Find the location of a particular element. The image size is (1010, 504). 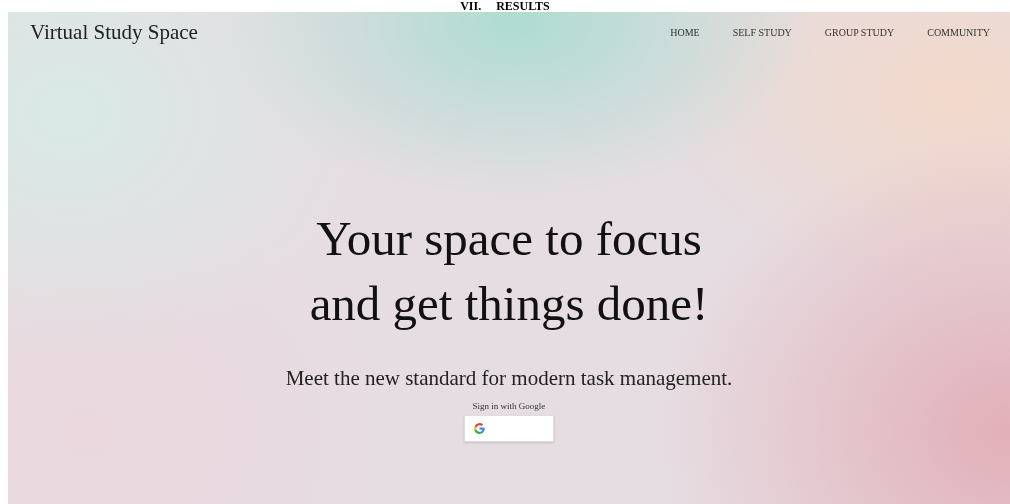

site-title: Virtual Study Space is located at coordinates (114, 32).